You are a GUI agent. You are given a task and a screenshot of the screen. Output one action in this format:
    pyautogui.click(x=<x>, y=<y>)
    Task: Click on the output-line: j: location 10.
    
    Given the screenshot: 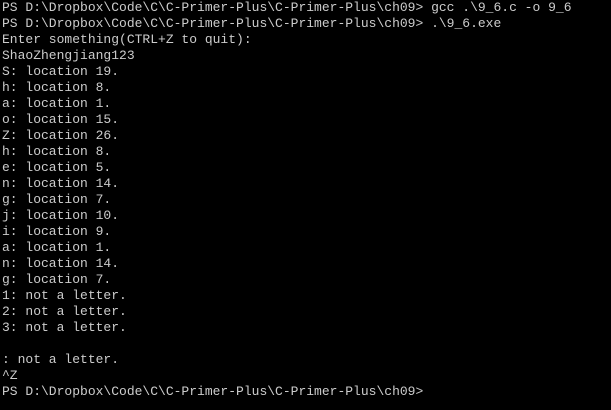 What is the action you would take?
    pyautogui.click(x=61, y=215)
    